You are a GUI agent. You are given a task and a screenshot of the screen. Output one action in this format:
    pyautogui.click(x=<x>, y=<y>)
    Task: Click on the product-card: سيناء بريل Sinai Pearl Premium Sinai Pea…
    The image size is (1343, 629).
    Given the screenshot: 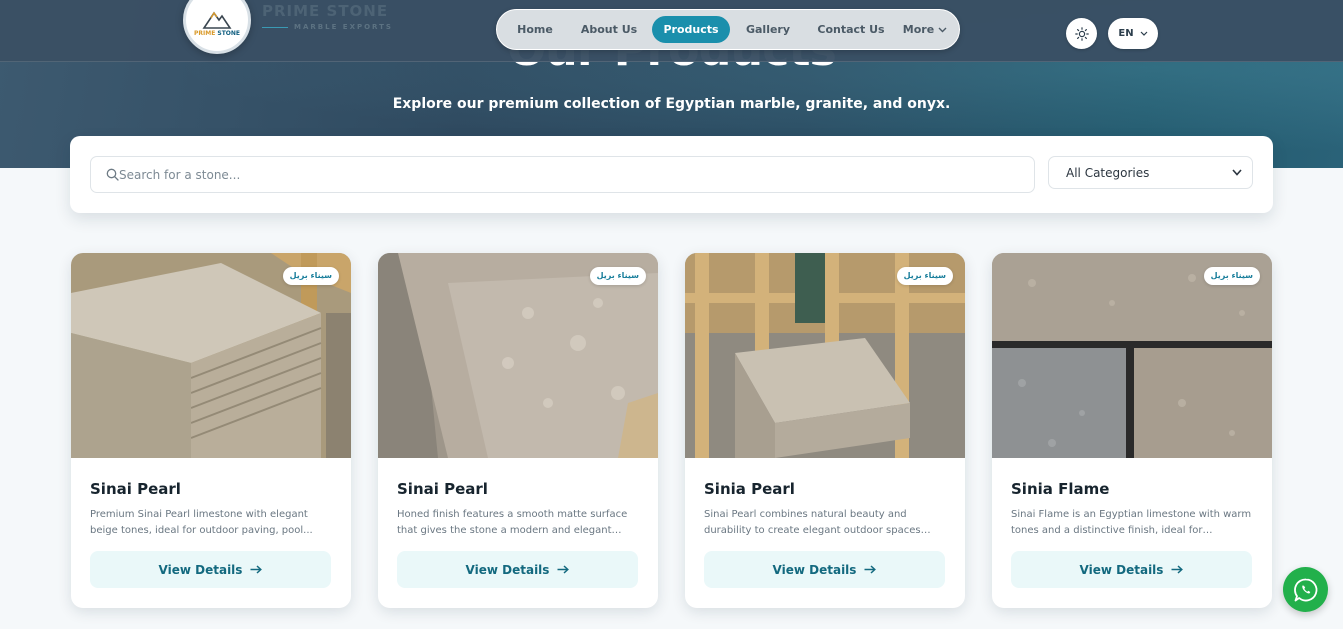 What is the action you would take?
    pyautogui.click(x=211, y=430)
    